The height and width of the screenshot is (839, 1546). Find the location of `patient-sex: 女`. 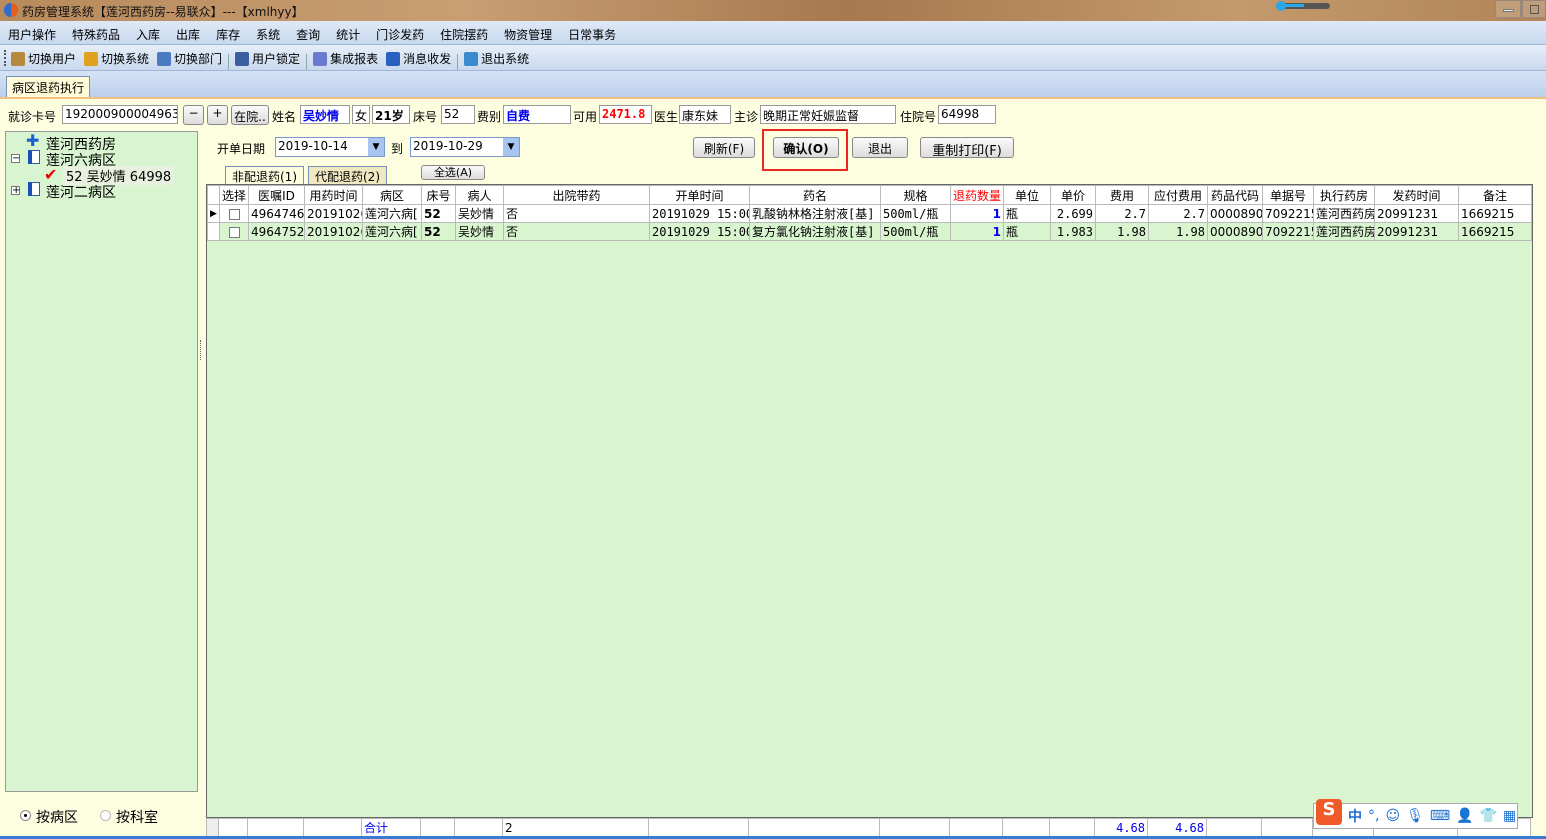

patient-sex: 女 is located at coordinates (361, 114).